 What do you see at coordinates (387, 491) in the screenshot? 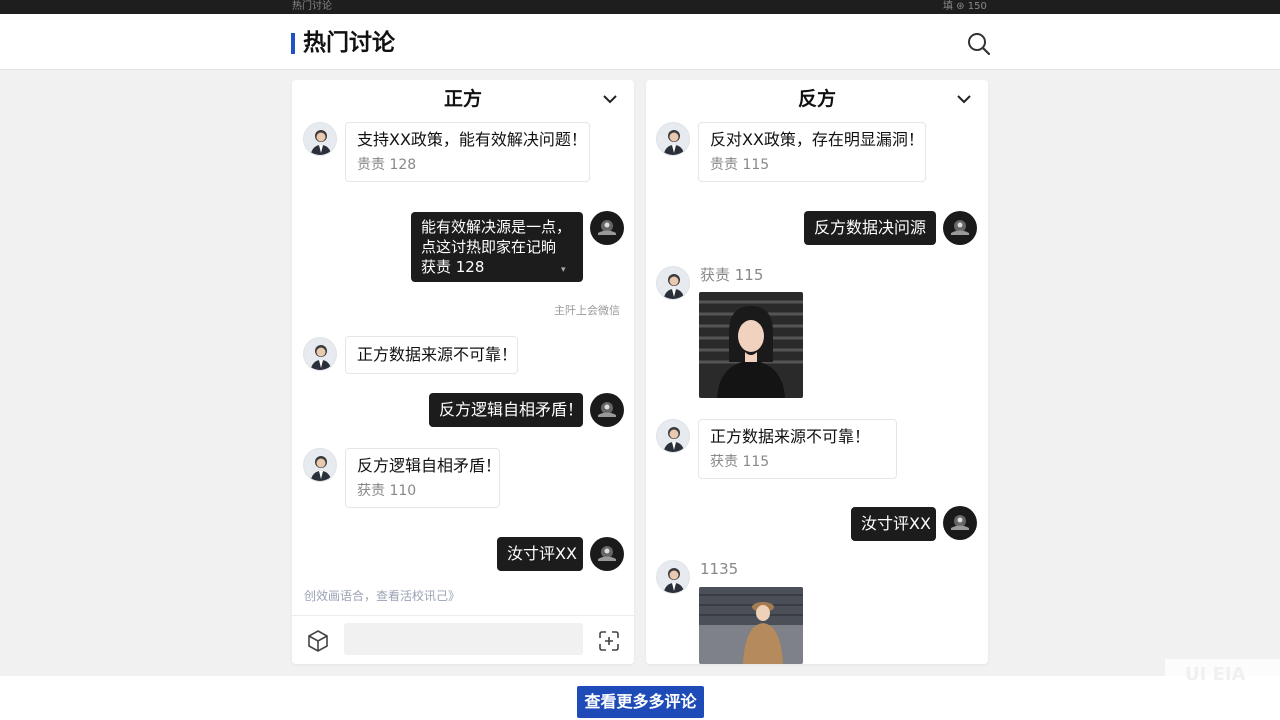
I see `message-meta: 获责 110` at bounding box center [387, 491].